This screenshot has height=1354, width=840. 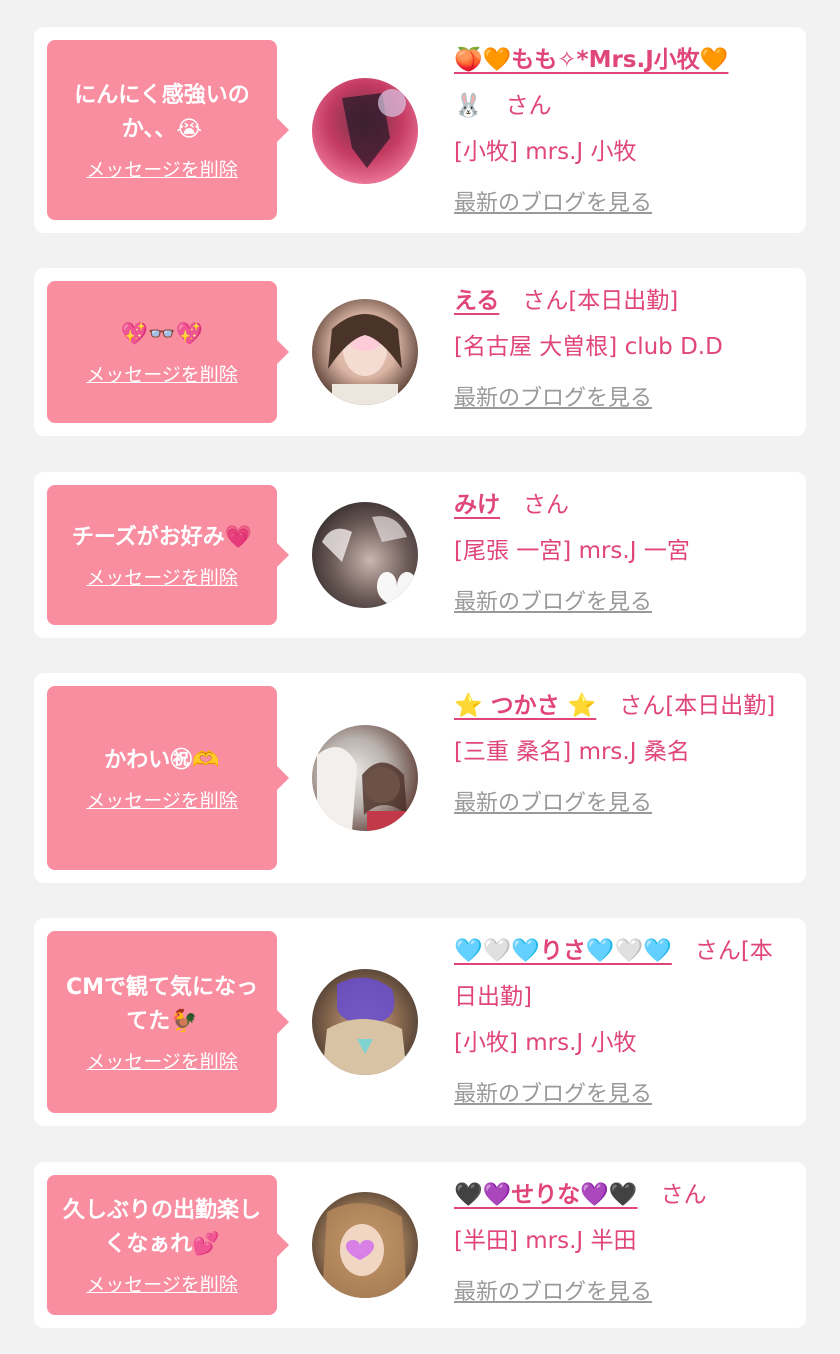 I want to click on name-line: ⭐ つかさ ⭐ さん[本日出勤], so click(x=623, y=706).